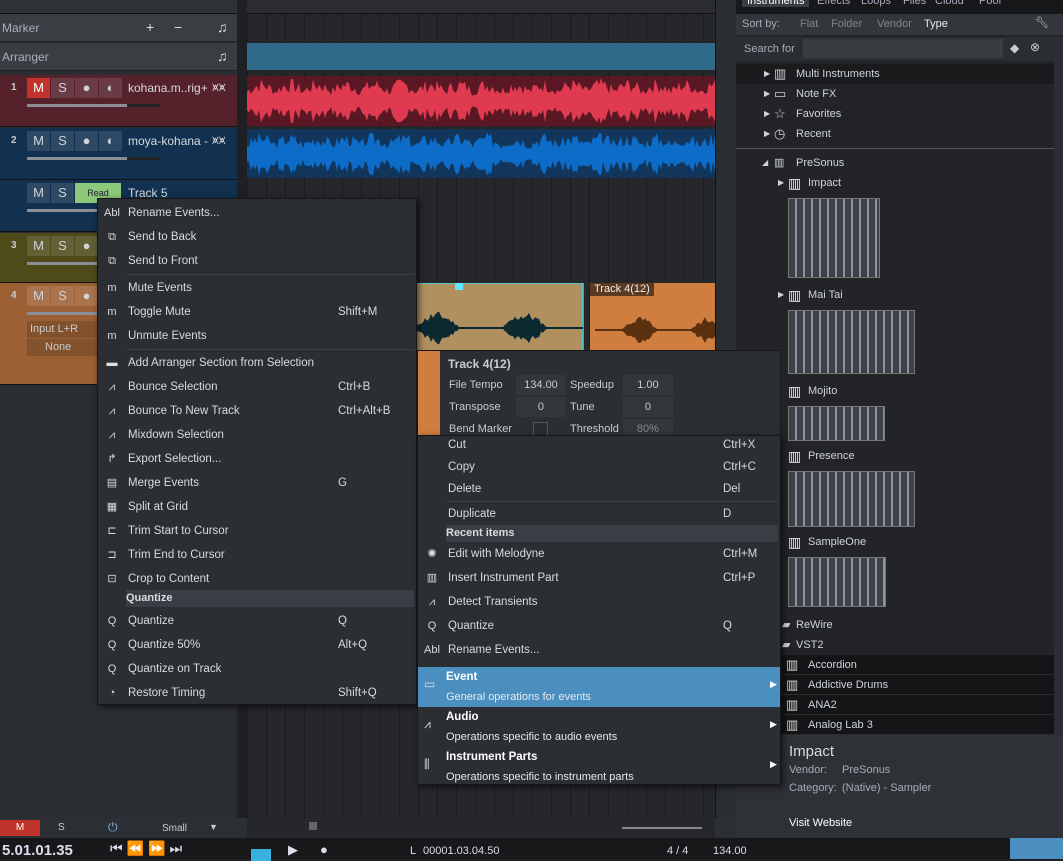 The width and height of the screenshot is (1063, 861). Describe the element at coordinates (895, 665) in the screenshot. I see `browser-instrument: ▥ Accordion` at that location.